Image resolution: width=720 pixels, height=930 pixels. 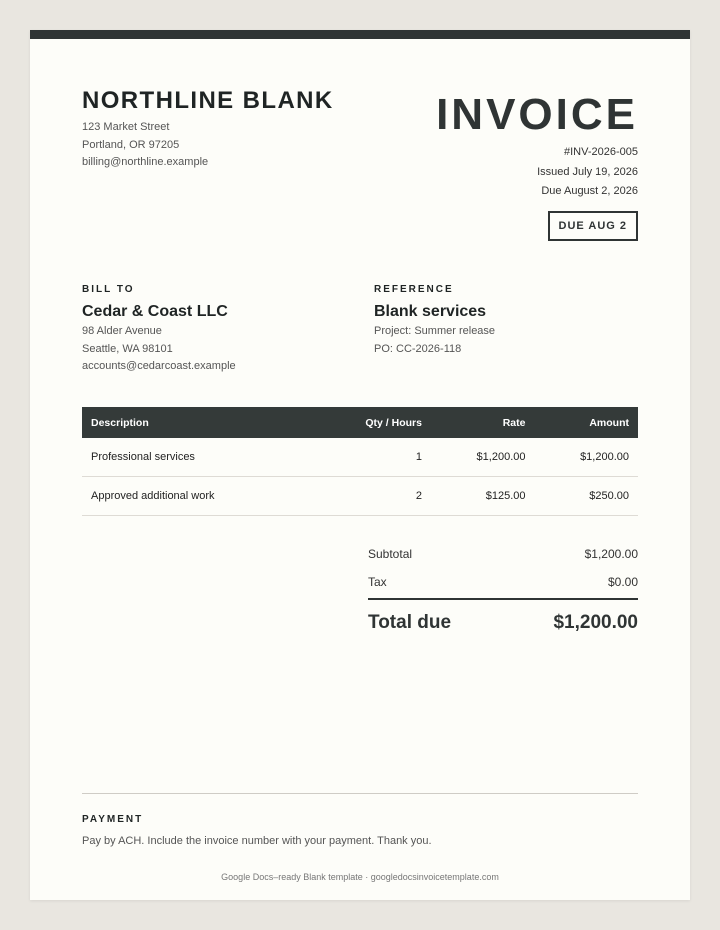 I want to click on row-description: Approved additional work, so click(x=205, y=496).